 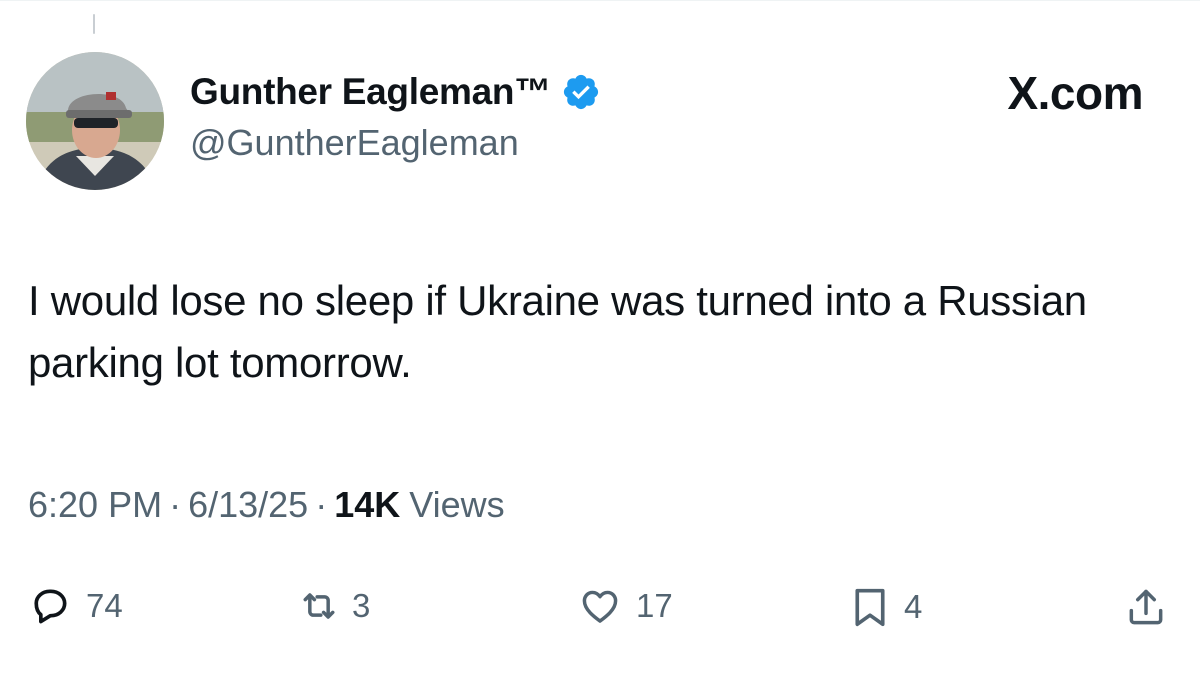 I want to click on verified-badge-icon, so click(x=581, y=92).